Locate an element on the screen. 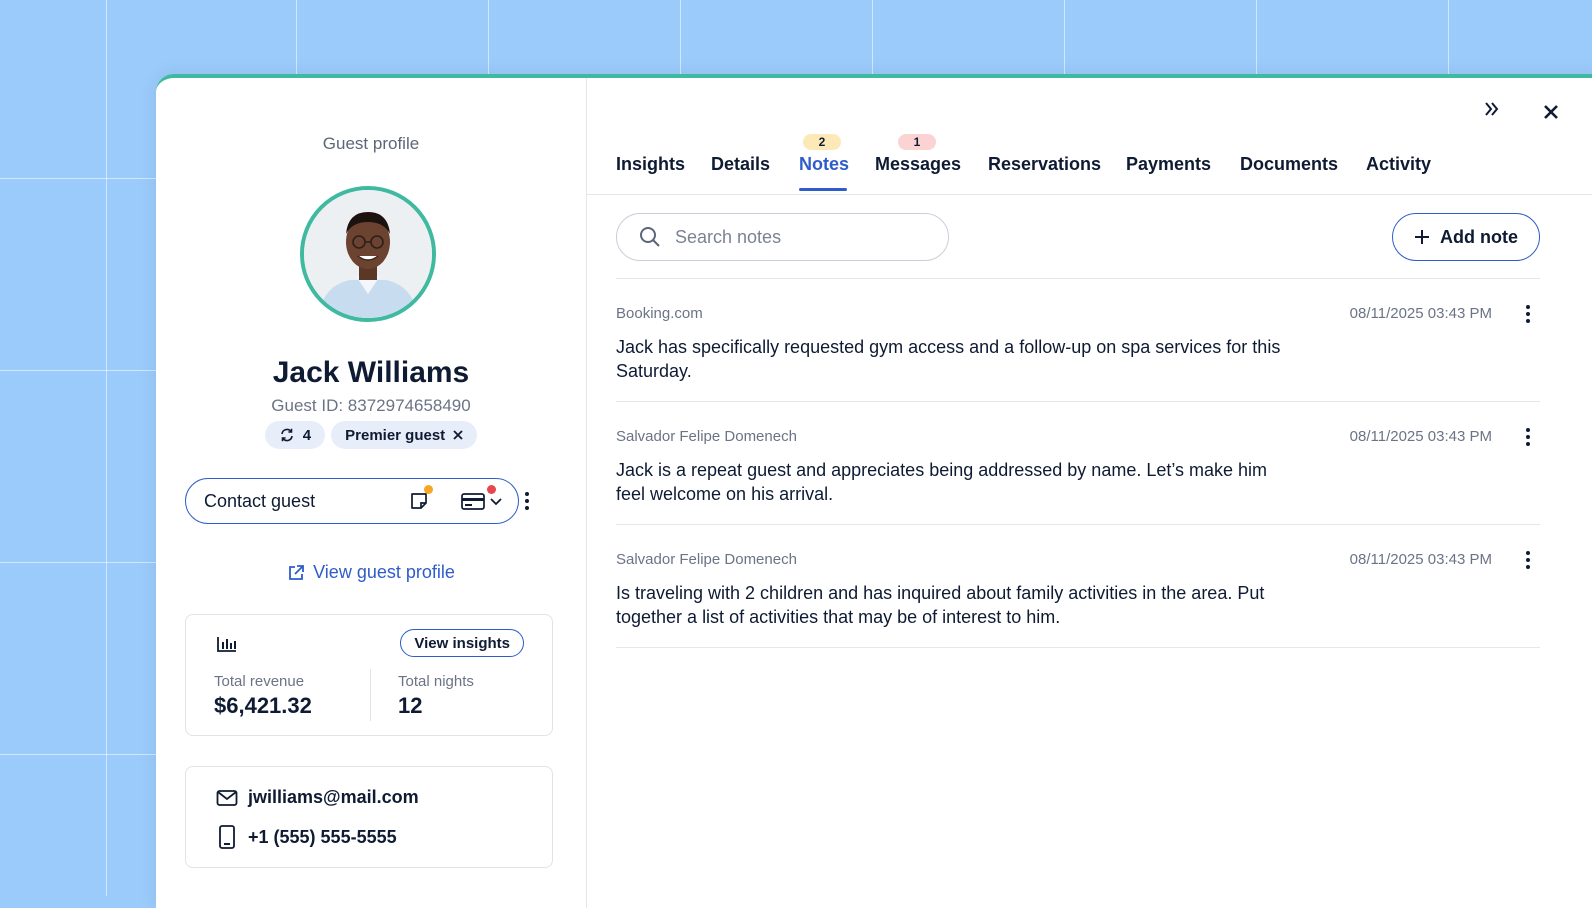 Image resolution: width=1592 pixels, height=908 pixels. tab-documents: Documents is located at coordinates (1289, 164).